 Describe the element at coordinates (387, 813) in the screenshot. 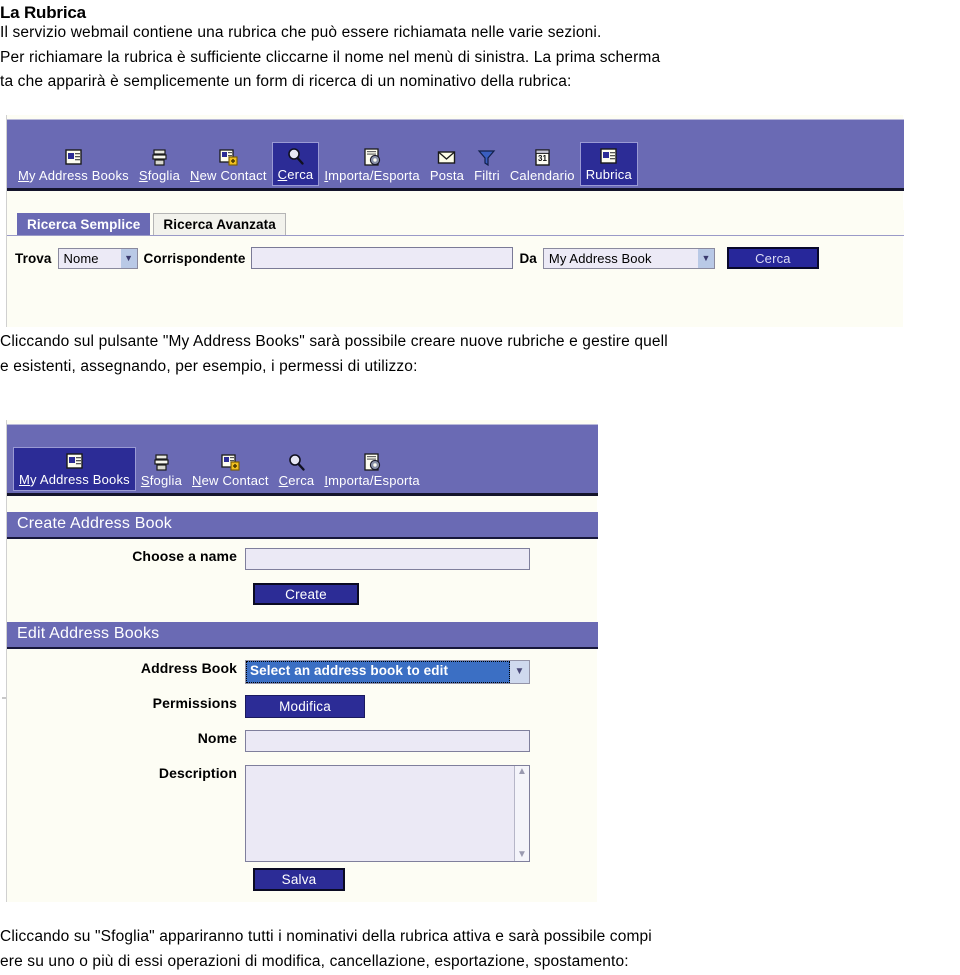

I see `edit-description-textarea: ▲ ▼` at that location.